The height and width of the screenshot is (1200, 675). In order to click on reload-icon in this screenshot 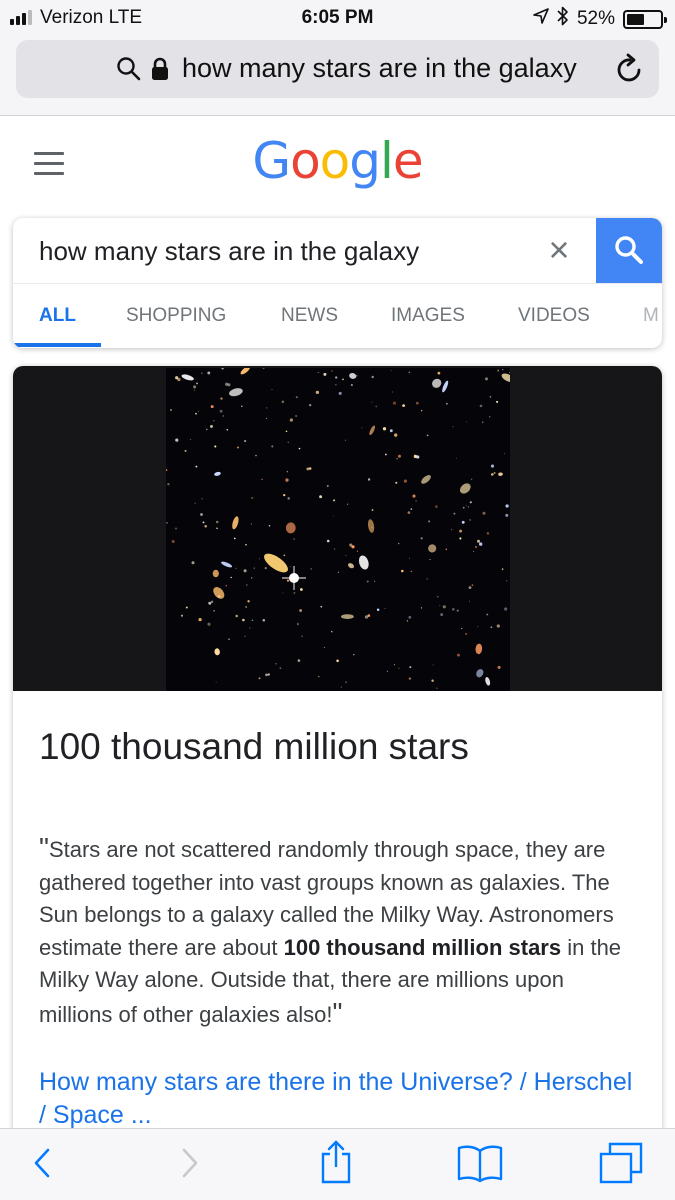, I will do `click(630, 71)`.